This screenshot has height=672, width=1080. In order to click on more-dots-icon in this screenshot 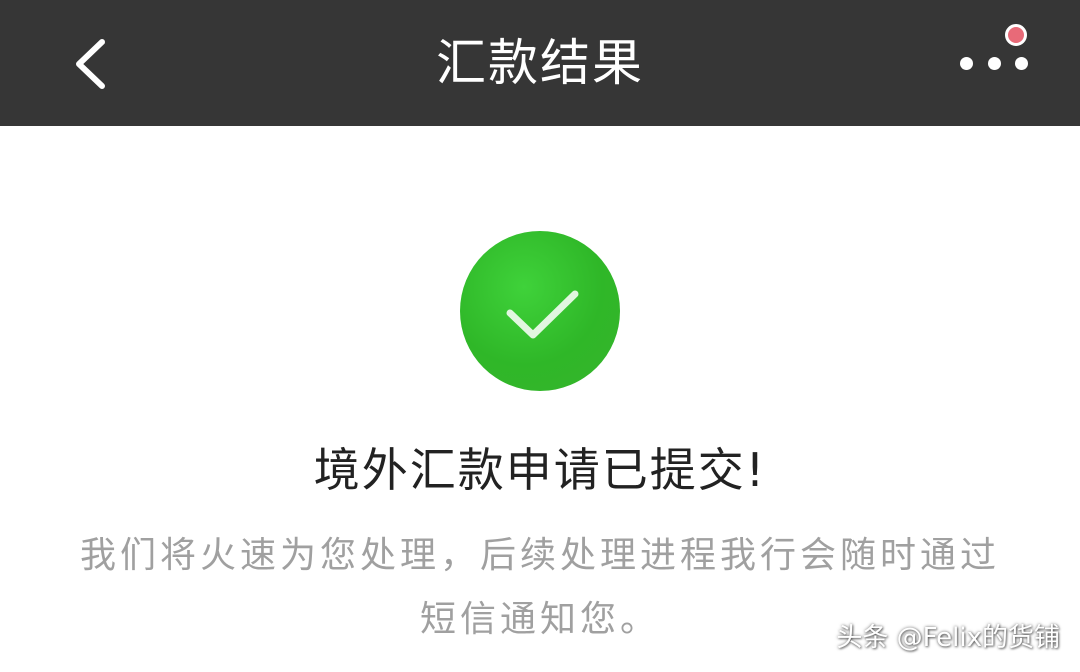, I will do `click(966, 63)`.